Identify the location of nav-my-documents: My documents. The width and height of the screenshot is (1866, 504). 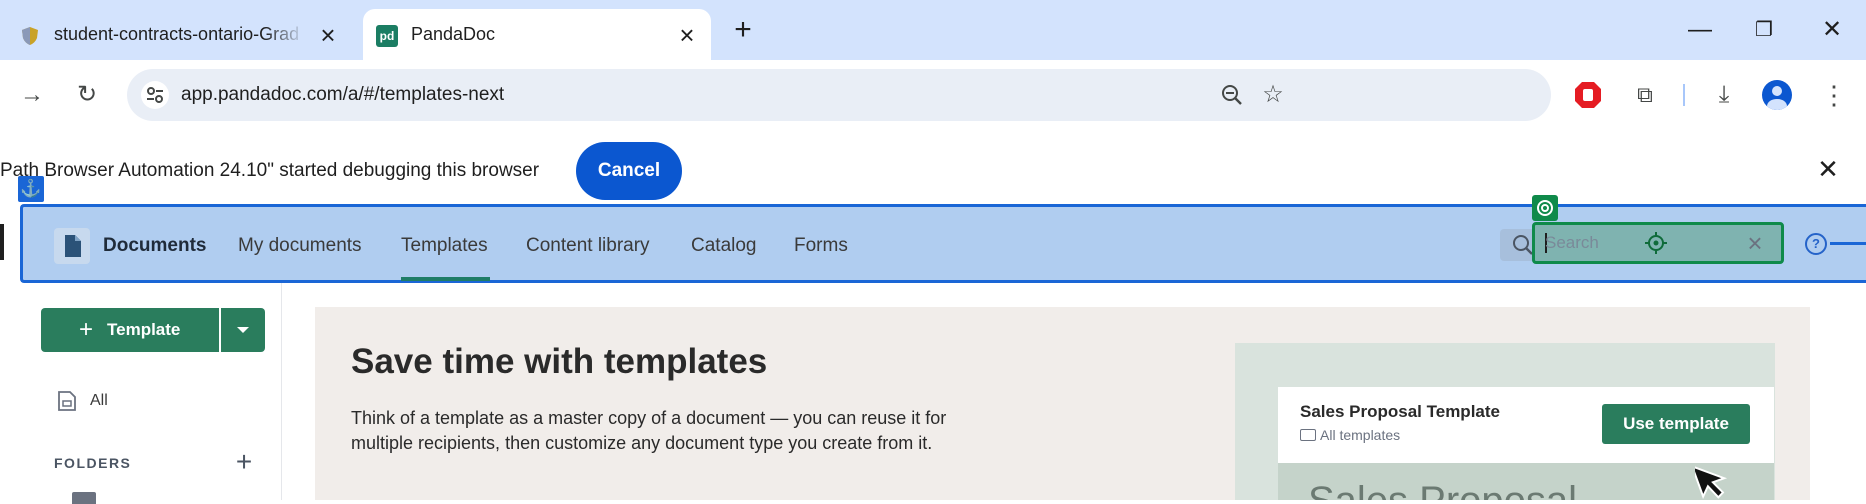
(300, 246).